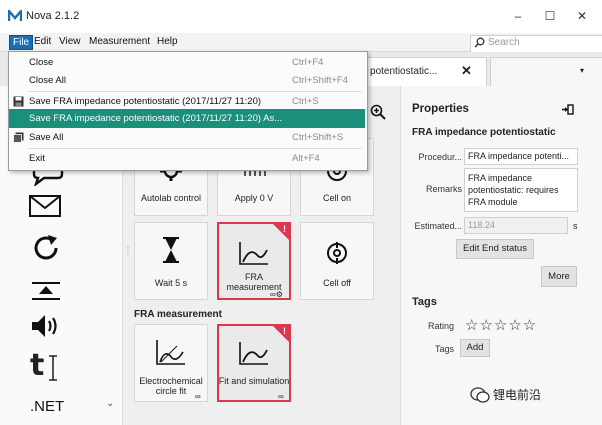 This screenshot has width=602, height=425. I want to click on impedance-plot-icon, so click(253, 253).